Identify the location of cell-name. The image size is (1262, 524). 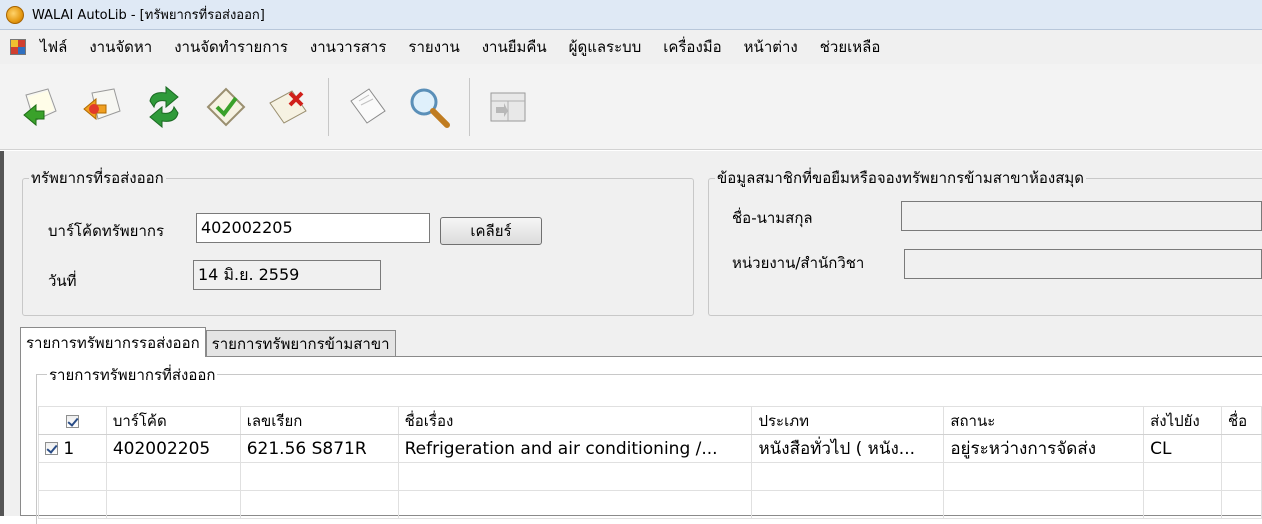
(1241, 448).